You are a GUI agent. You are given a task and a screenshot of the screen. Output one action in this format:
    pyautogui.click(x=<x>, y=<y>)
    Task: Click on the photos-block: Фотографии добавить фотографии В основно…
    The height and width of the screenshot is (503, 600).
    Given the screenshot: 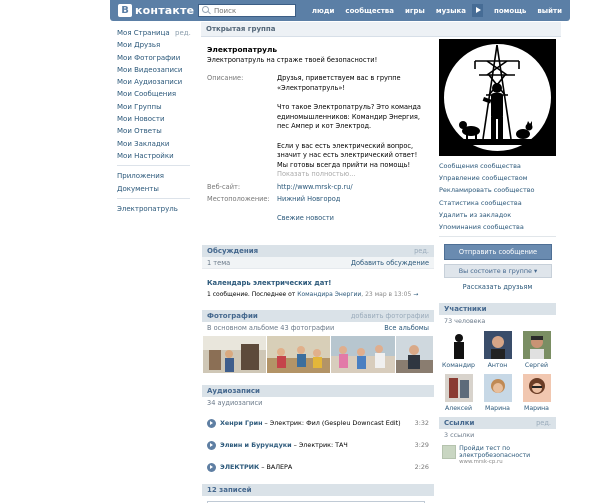 What is the action you would take?
    pyautogui.click(x=318, y=341)
    